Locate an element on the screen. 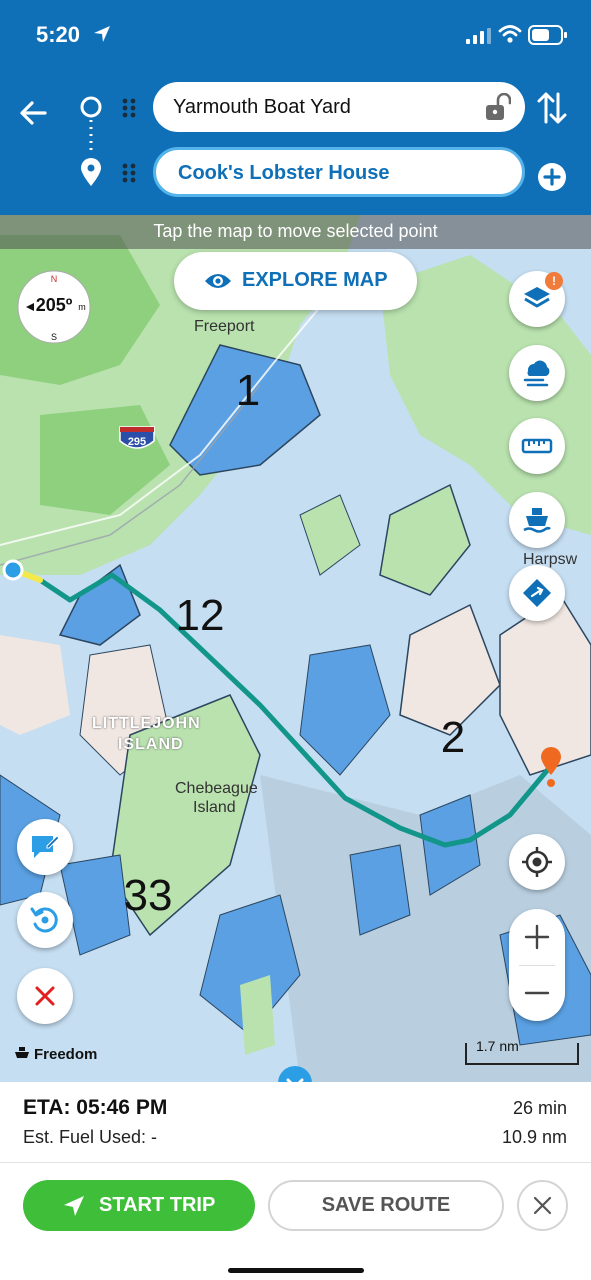 This screenshot has height=1280, width=591. save-route-button: SAVE ROUTE is located at coordinates (386, 1205).